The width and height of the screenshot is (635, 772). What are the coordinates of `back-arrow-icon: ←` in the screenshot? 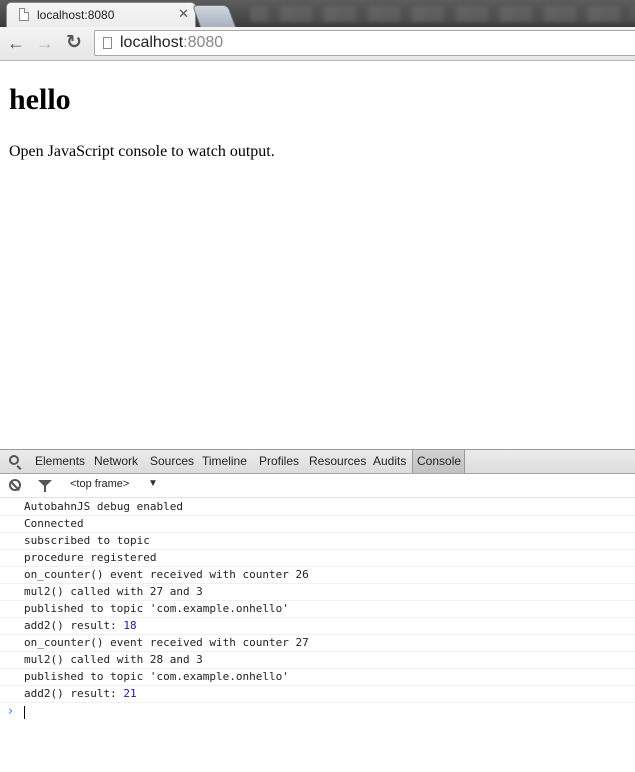 It's located at (16, 43).